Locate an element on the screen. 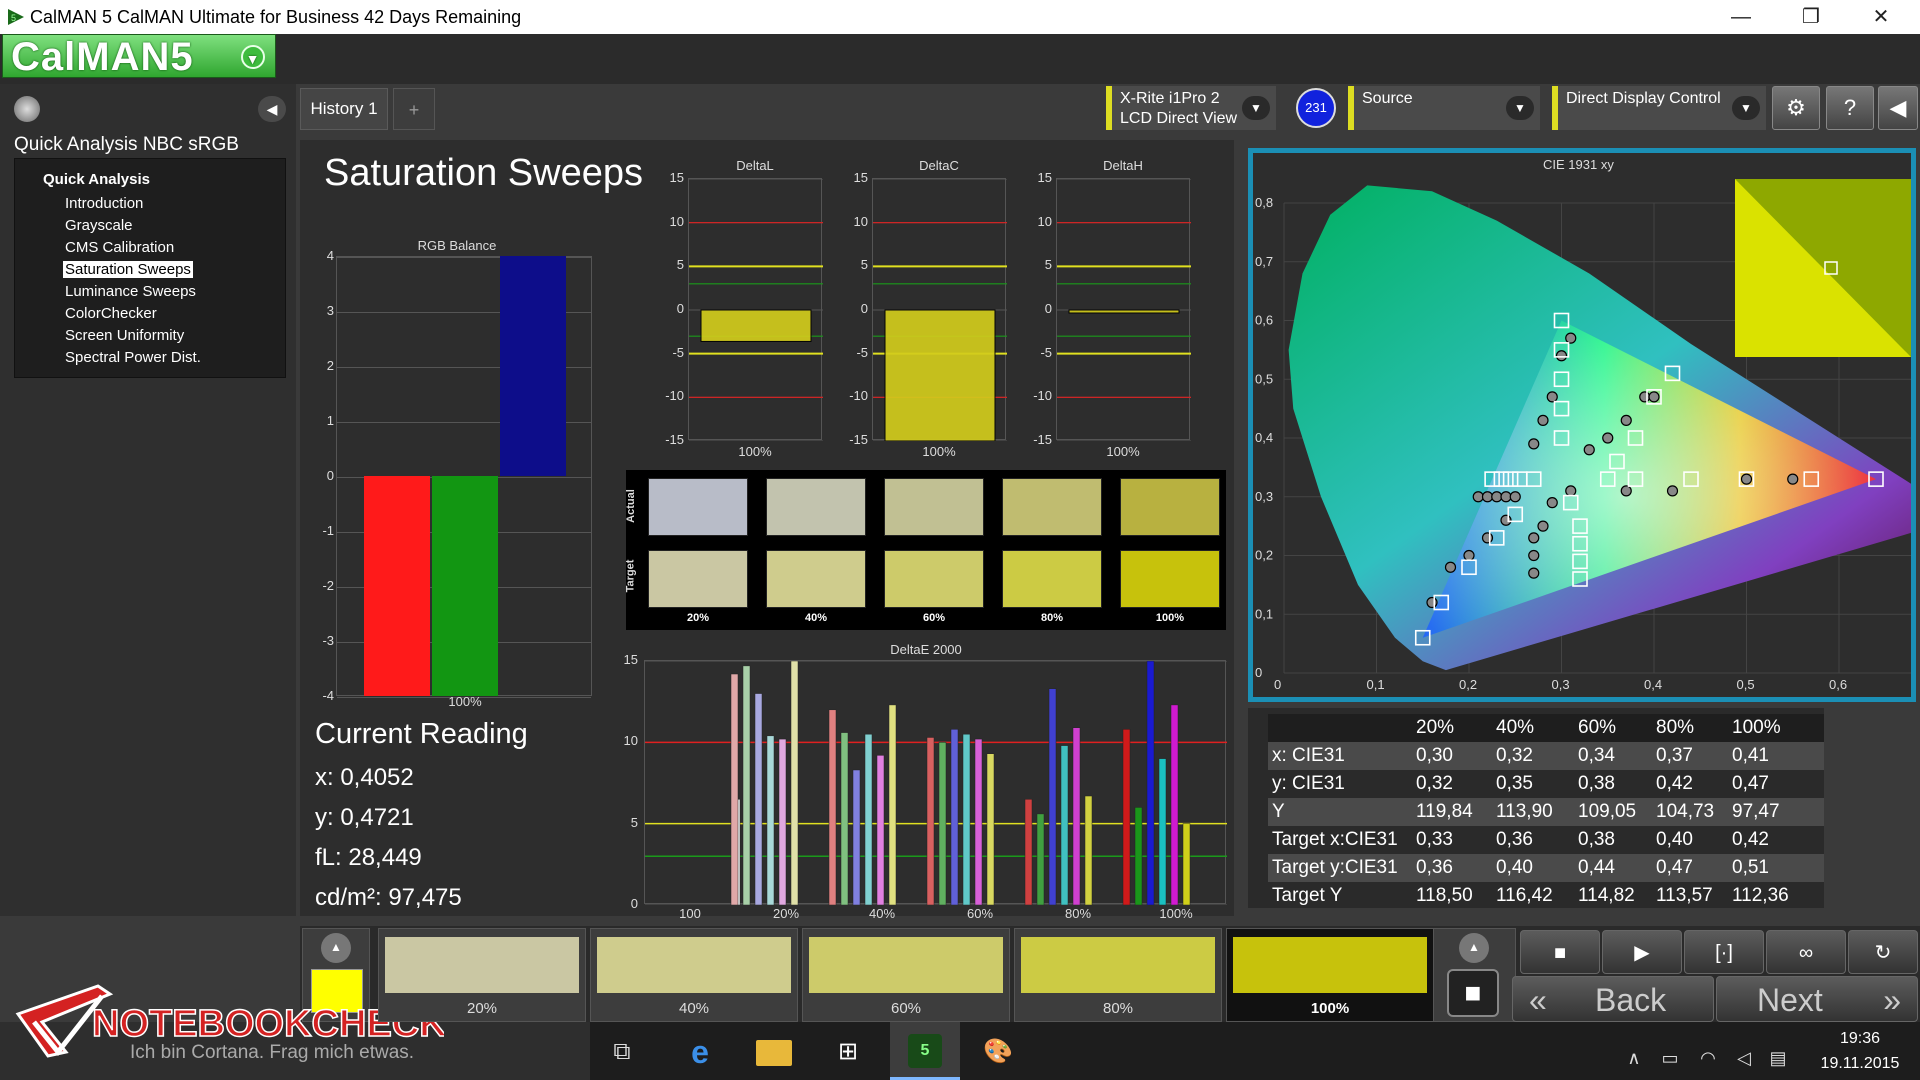 Image resolution: width=1920 pixels, height=1080 pixels. restore-button: ❐ is located at coordinates (1811, 17).